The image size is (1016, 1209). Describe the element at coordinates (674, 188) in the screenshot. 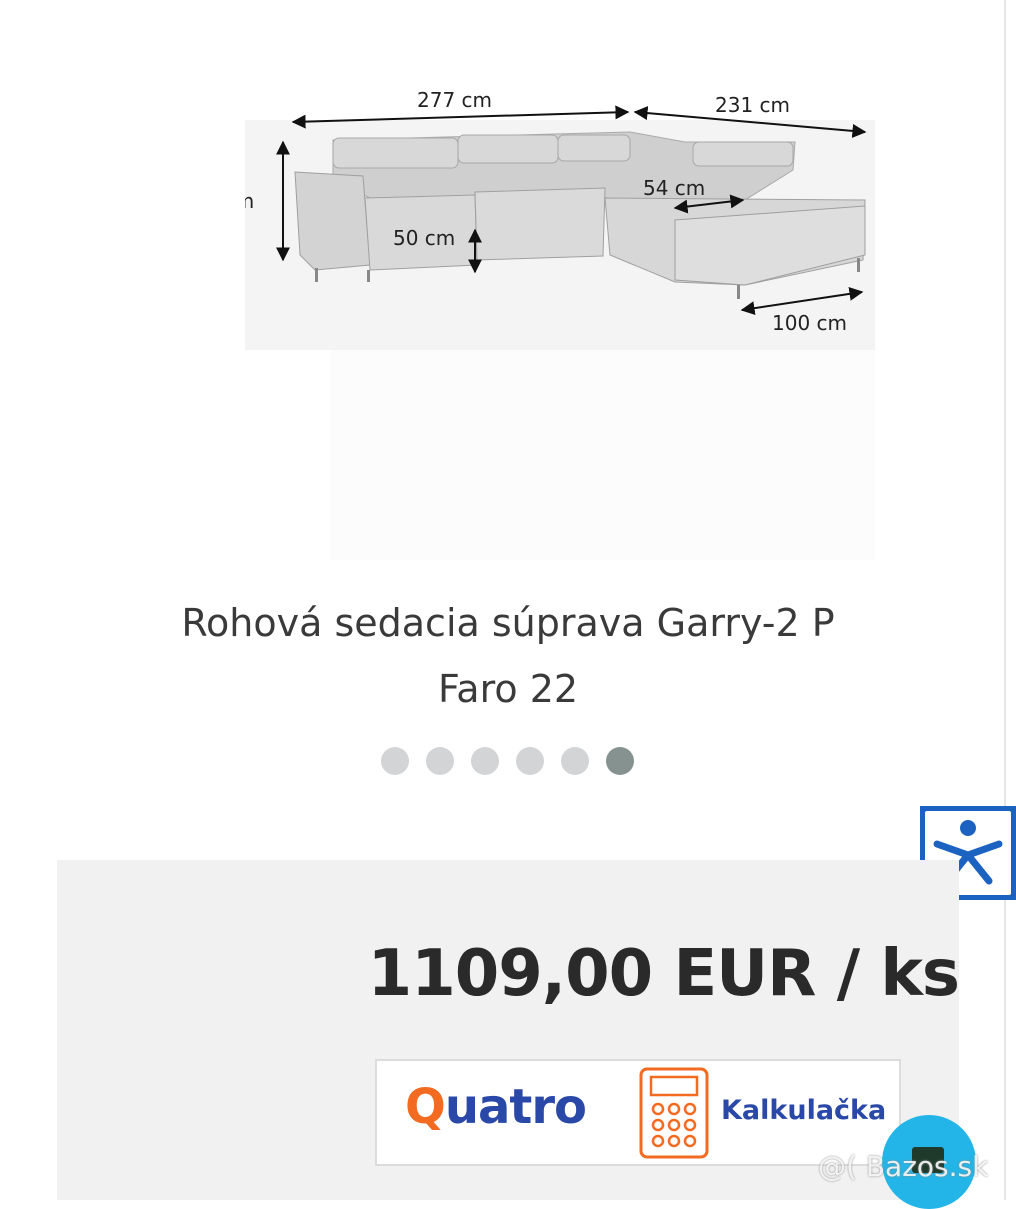

I see `dimension-seat-depth: 54 cm` at that location.